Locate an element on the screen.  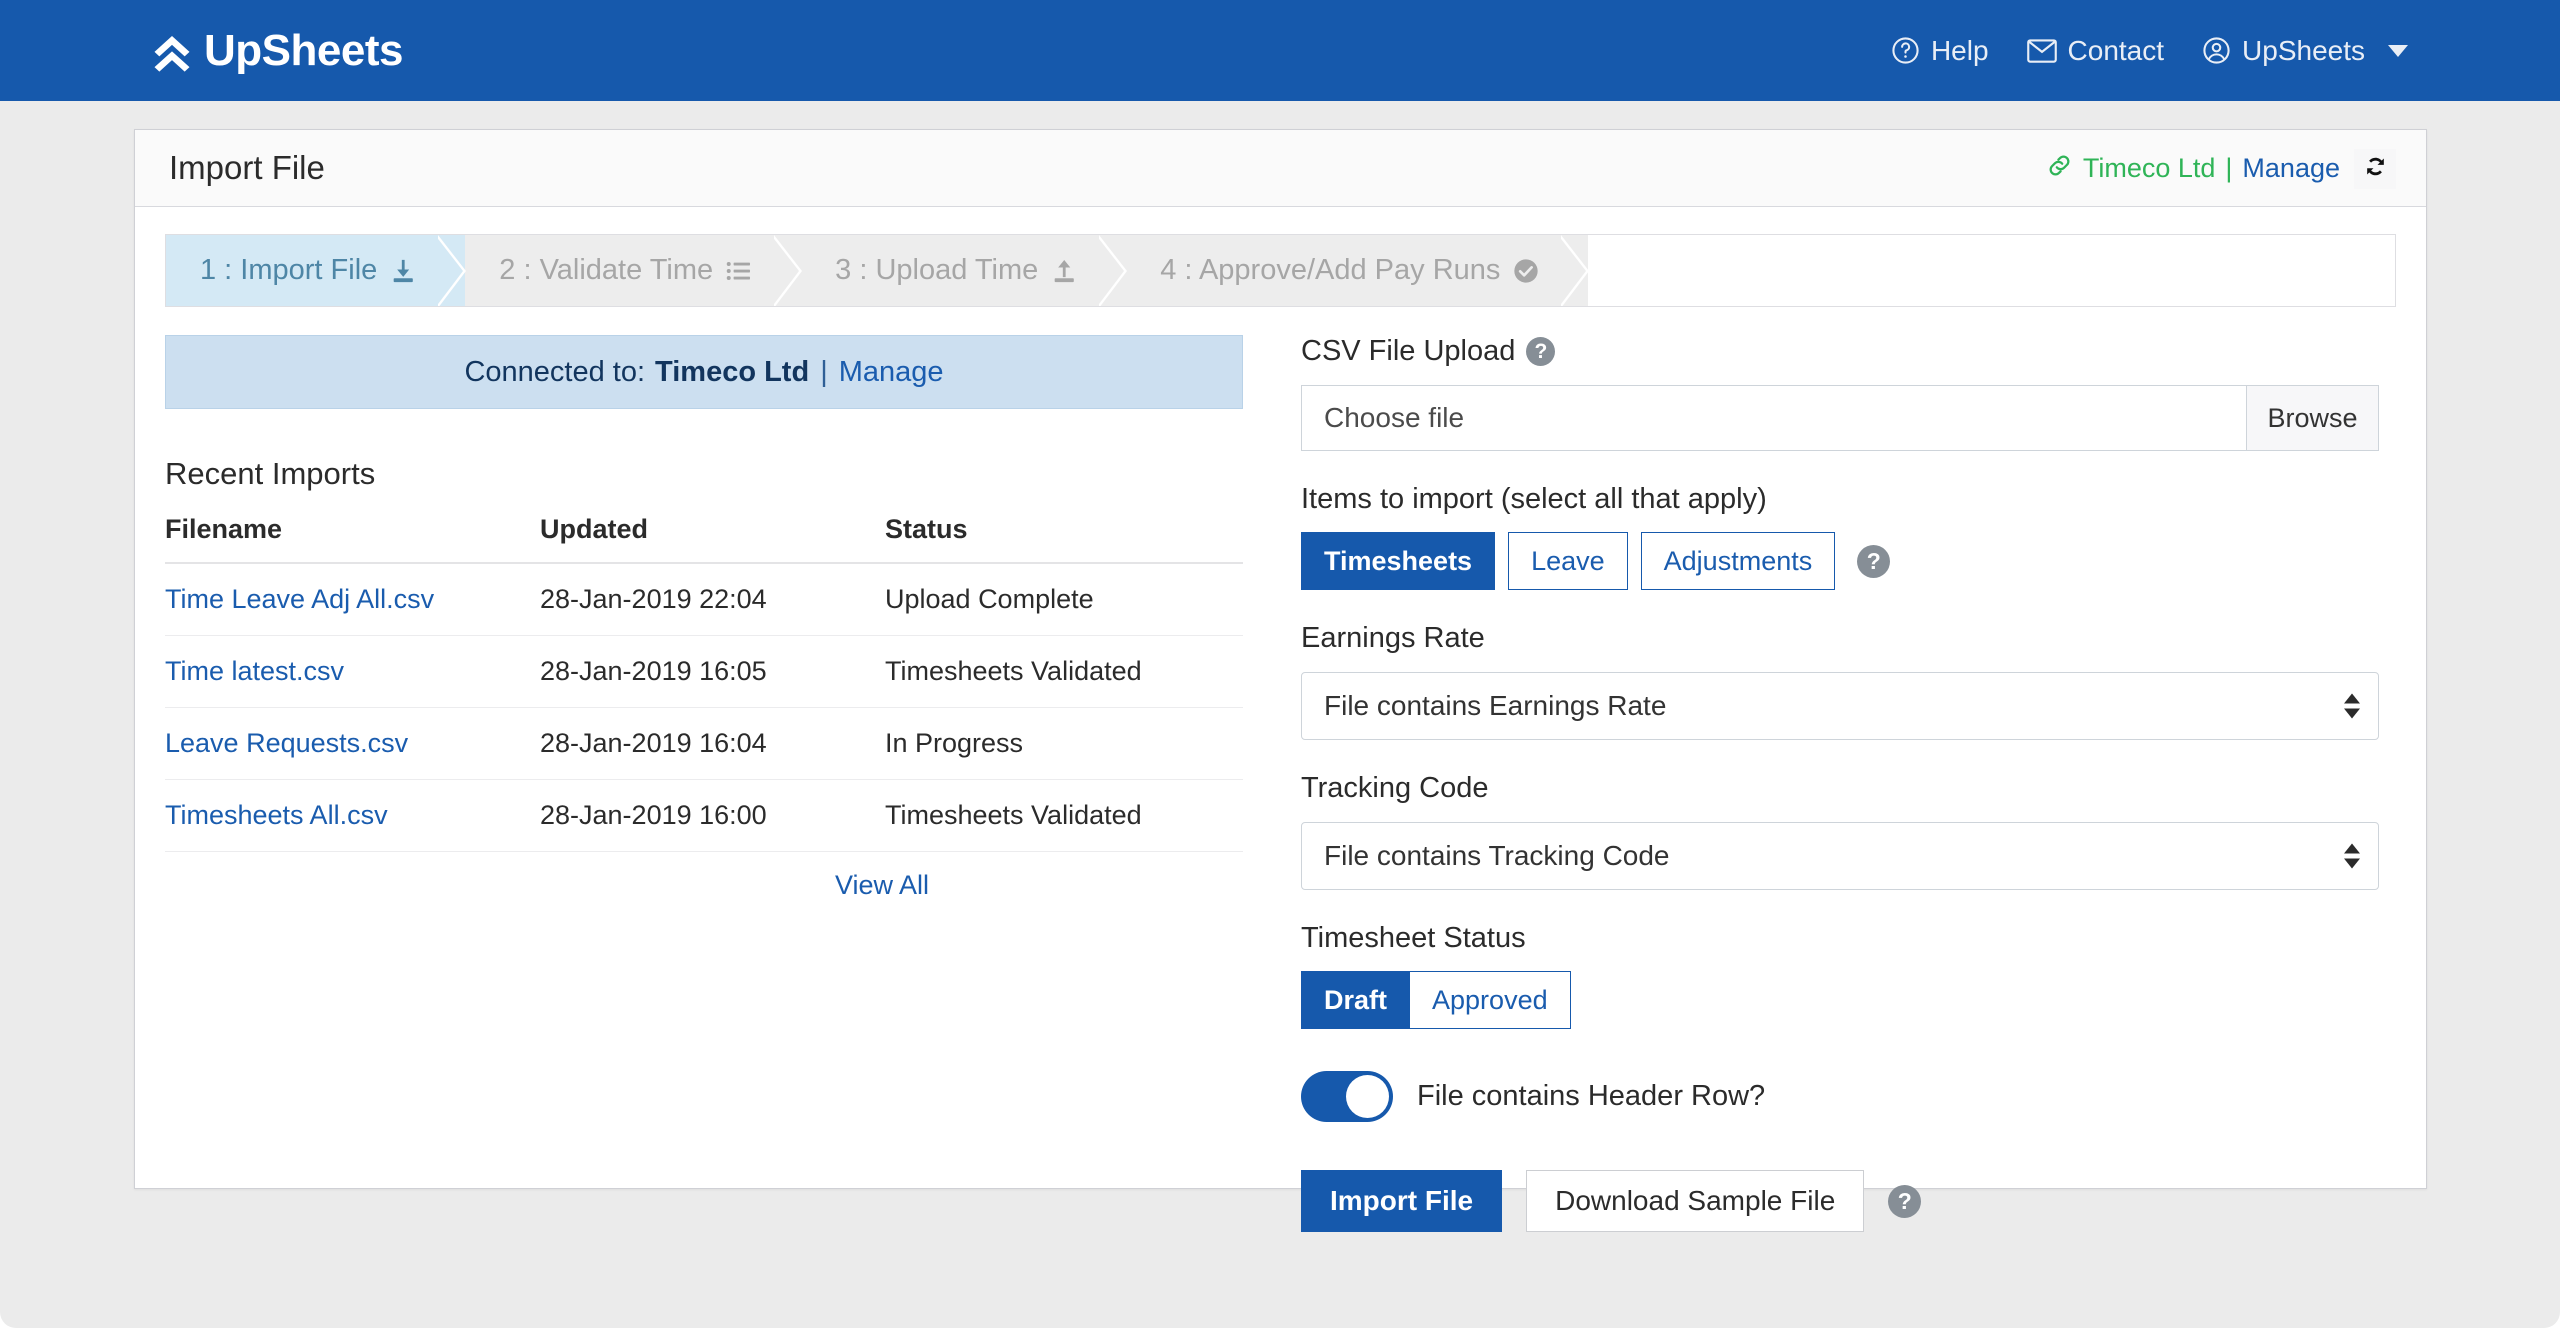
question-circle-icon is located at coordinates (1905, 50).